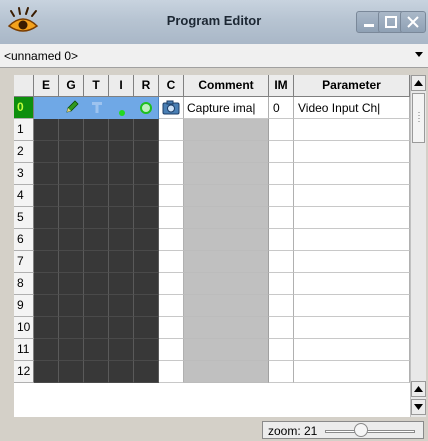 The height and width of the screenshot is (441, 428). I want to click on header-parameter: Parameter, so click(352, 86).